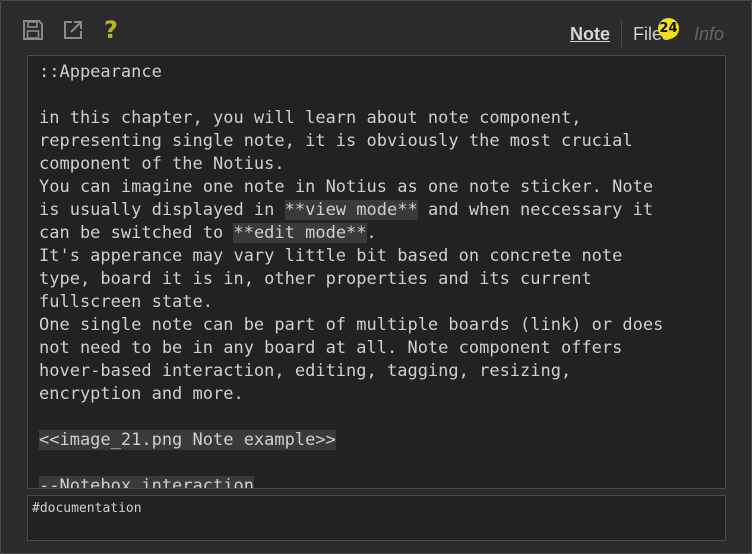 This screenshot has width=752, height=554. What do you see at coordinates (668, 28) in the screenshot?
I see `files-count-badge: 24` at bounding box center [668, 28].